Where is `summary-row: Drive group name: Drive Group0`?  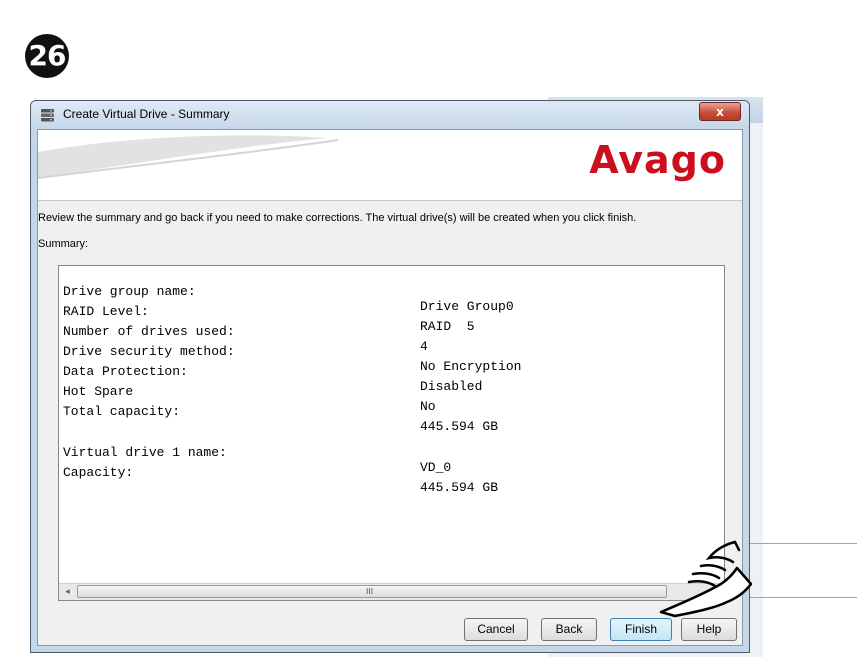
summary-row: Drive group name: Drive Group0 is located at coordinates (363, 291).